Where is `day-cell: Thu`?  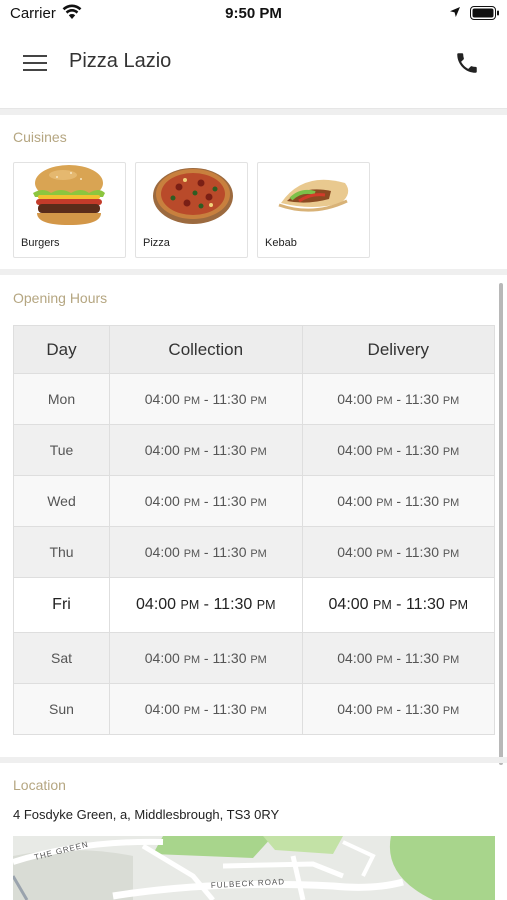 day-cell: Thu is located at coordinates (61, 552).